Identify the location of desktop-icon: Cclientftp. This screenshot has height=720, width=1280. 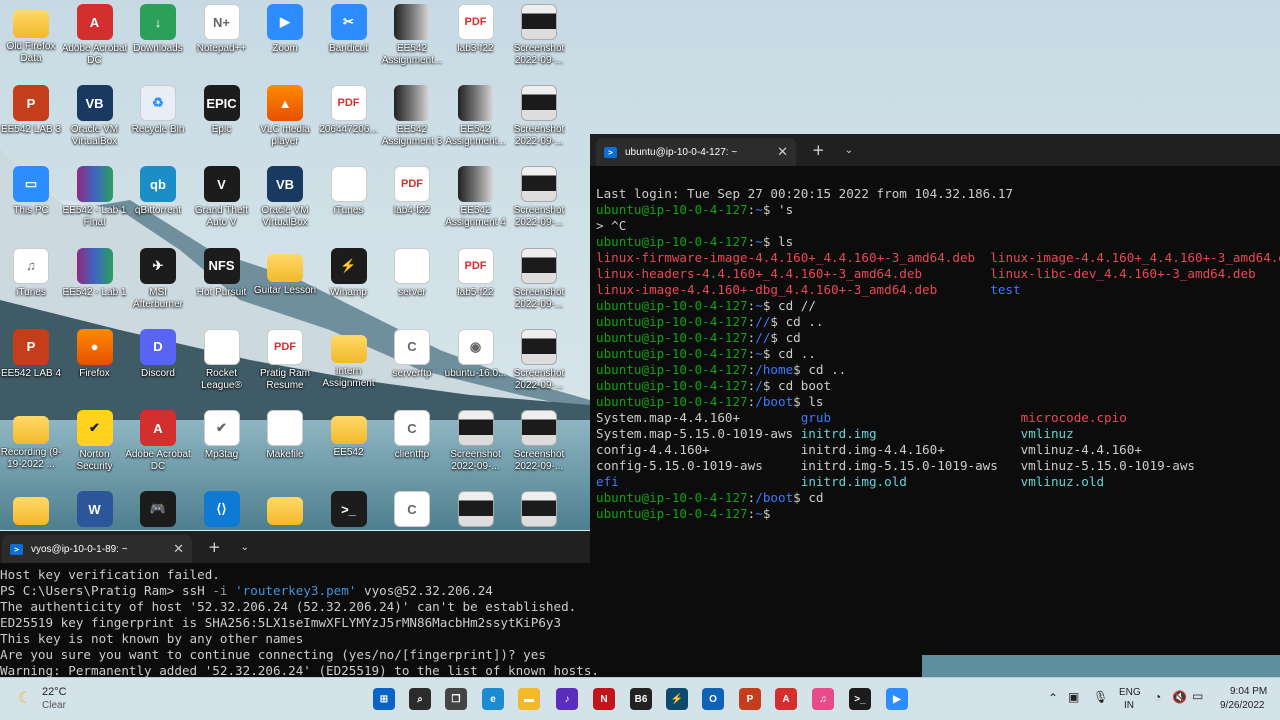
(412, 448).